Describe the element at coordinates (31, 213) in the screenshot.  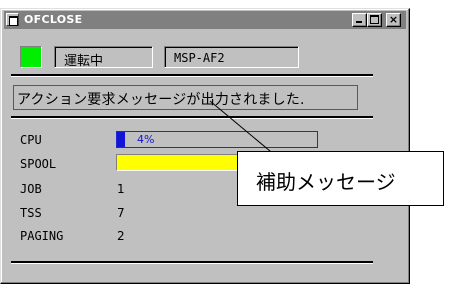
I see `tss-label: TSS` at that location.